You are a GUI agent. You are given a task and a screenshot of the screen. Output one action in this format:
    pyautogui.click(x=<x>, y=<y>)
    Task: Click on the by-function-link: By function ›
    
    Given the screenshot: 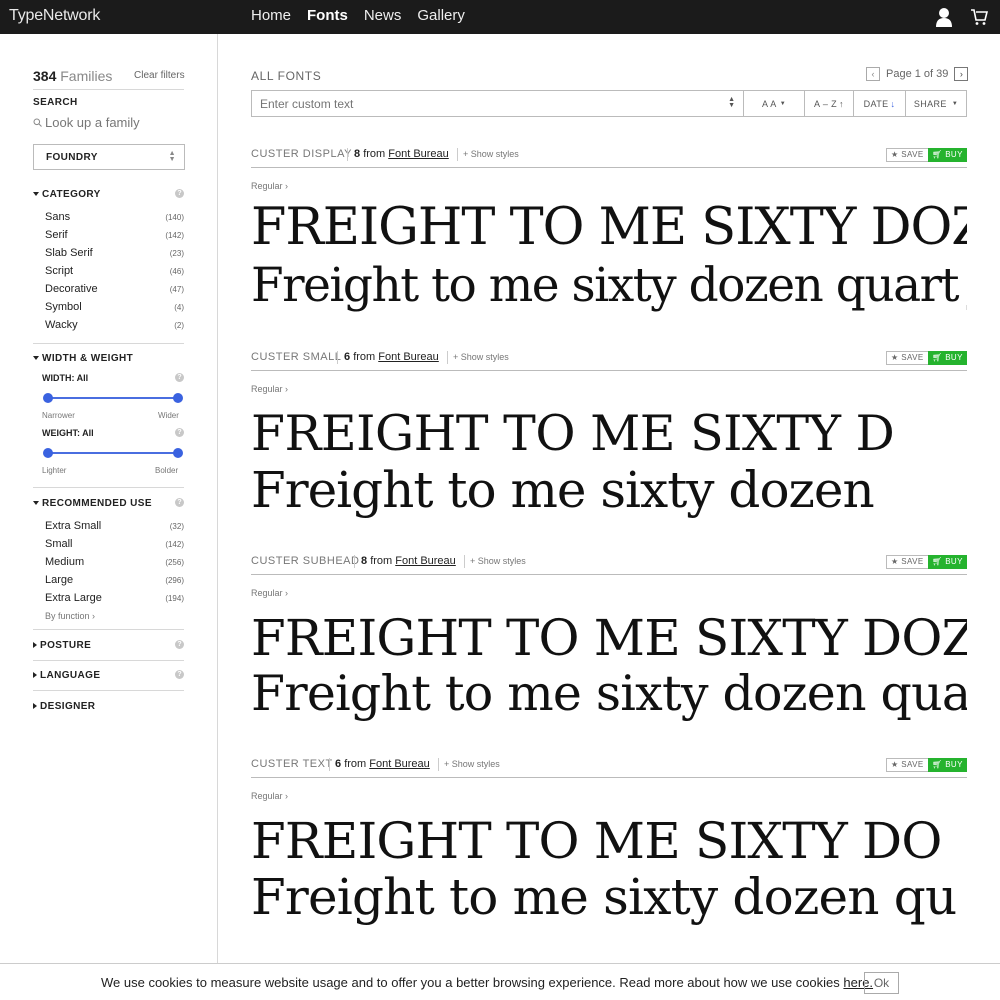 What is the action you would take?
    pyautogui.click(x=70, y=616)
    